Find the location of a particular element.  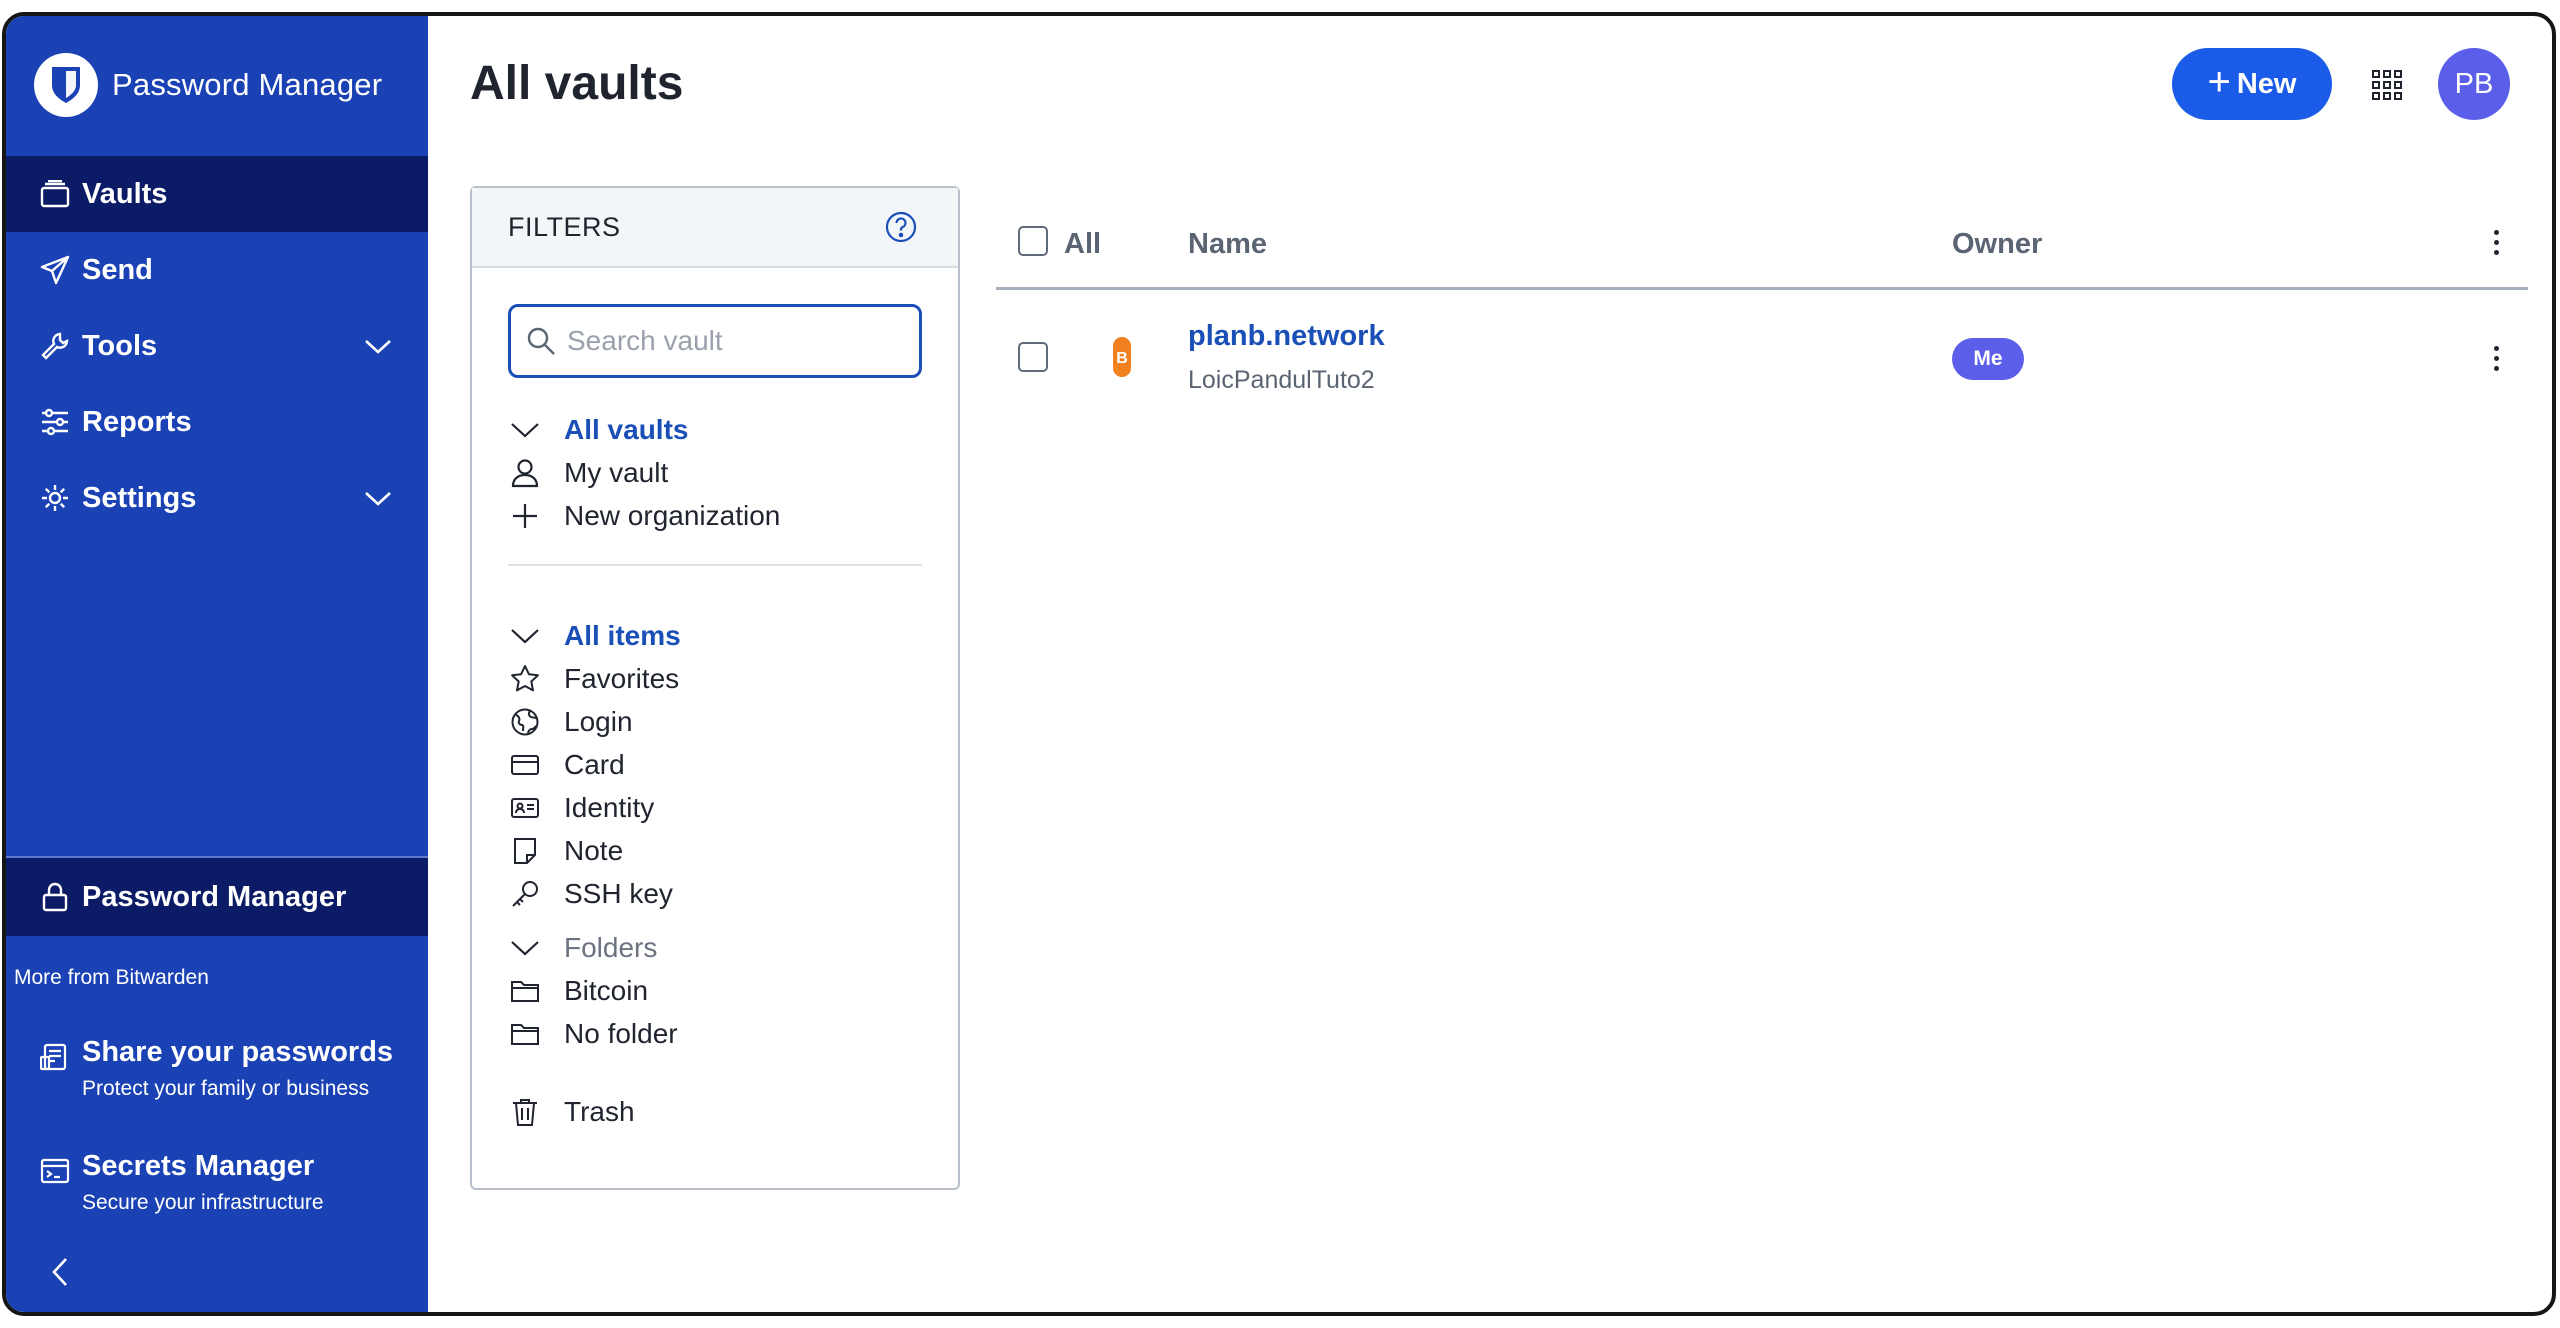

filter-label: All vaults is located at coordinates (626, 429).